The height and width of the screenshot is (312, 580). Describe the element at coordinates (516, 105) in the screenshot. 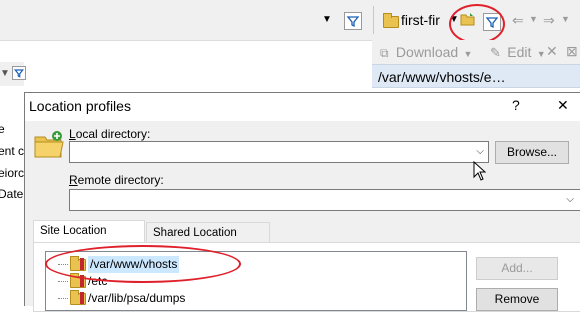

I see `help-button: ?` at that location.